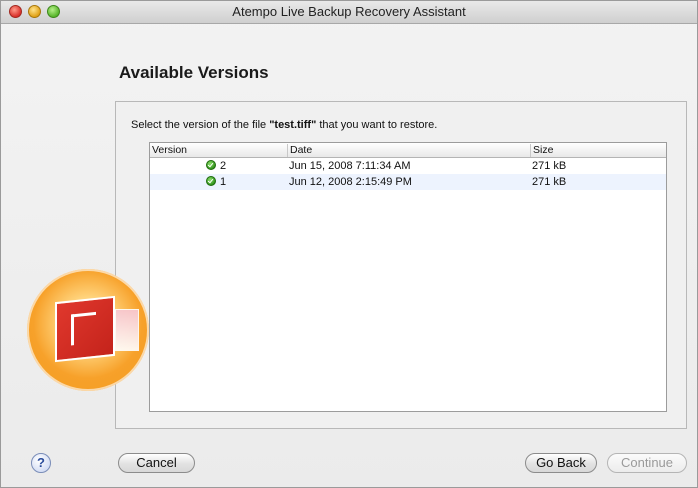 This screenshot has width=698, height=488. Describe the element at coordinates (377, 125) in the screenshot. I see `instruction-suffix: that you want to restore.` at that location.